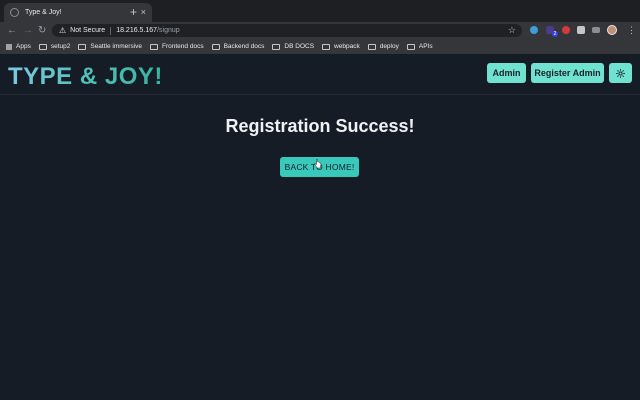  Describe the element at coordinates (110, 46) in the screenshot. I see `bookmark-seattle-immersive: Seattle immersive` at that location.